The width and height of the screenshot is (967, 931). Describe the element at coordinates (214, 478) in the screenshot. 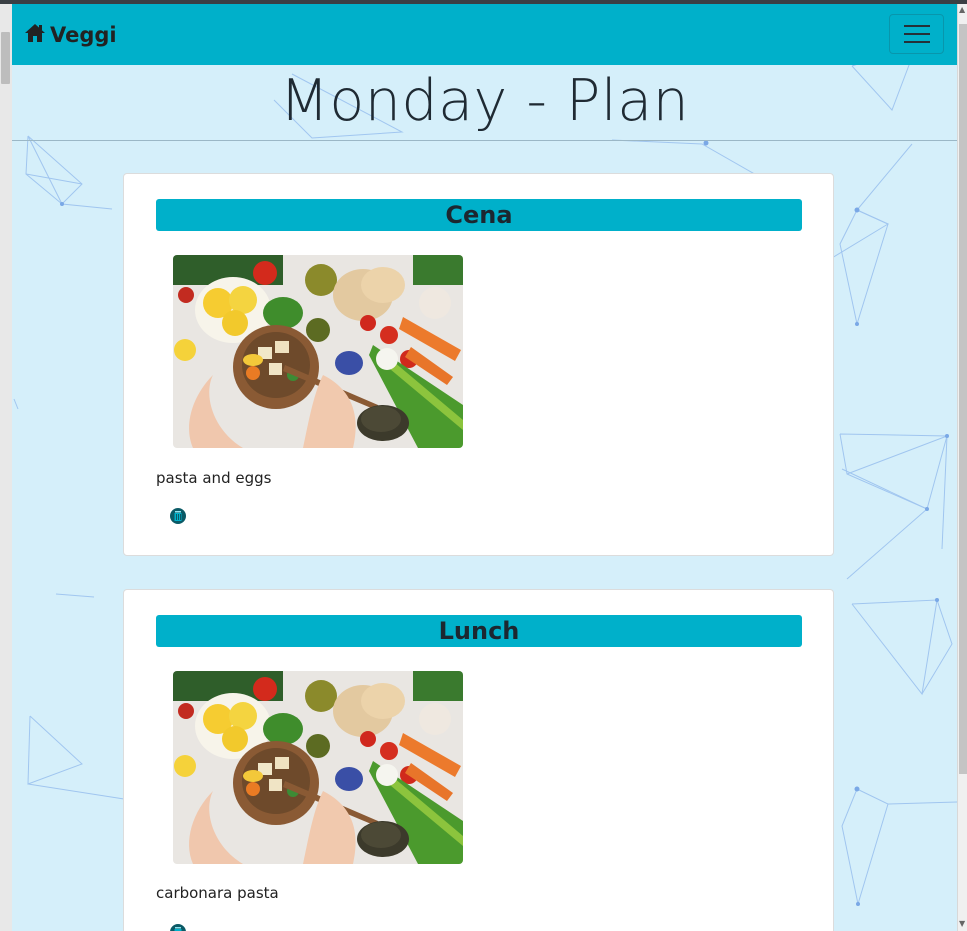

I see `meal-name: pasta and eggs` at that location.